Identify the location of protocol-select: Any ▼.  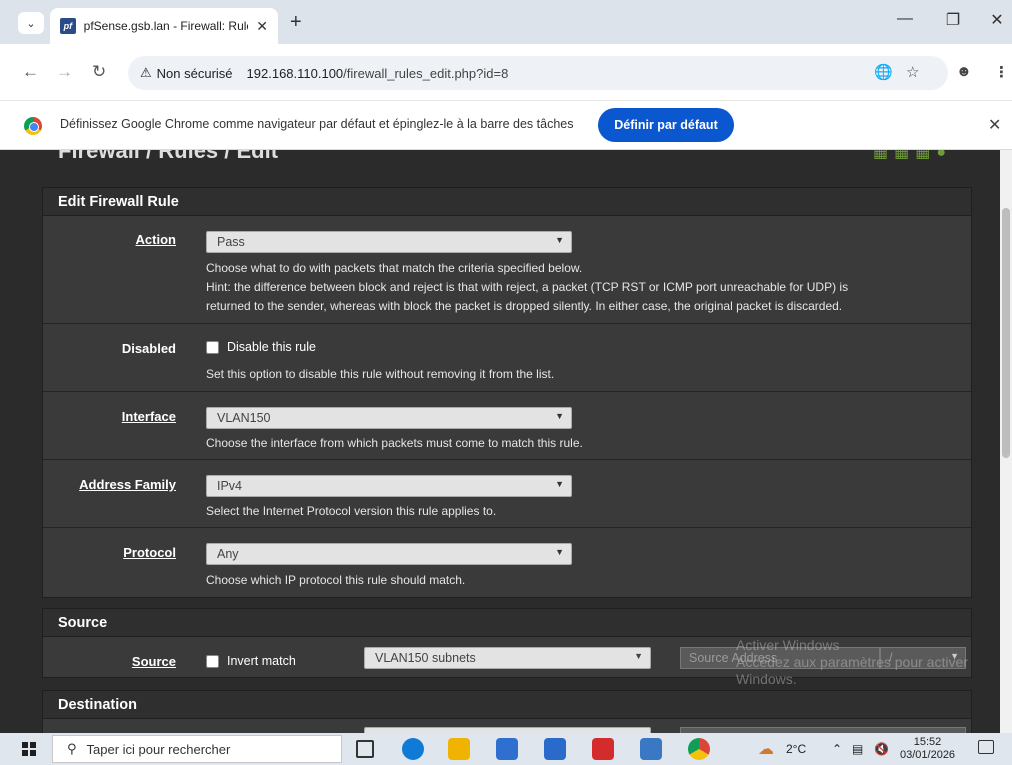
(389, 554).